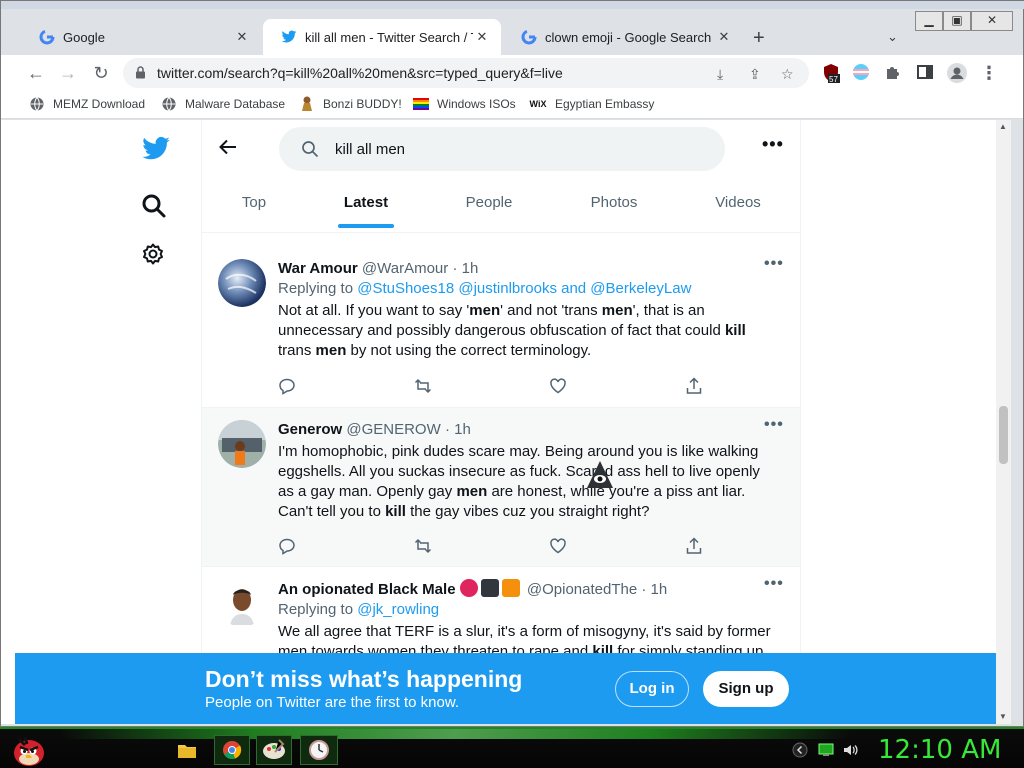 Image resolution: width=1024 pixels, height=768 pixels. Describe the element at coordinates (316, 609) in the screenshot. I see `replying-label: Replying to` at that location.